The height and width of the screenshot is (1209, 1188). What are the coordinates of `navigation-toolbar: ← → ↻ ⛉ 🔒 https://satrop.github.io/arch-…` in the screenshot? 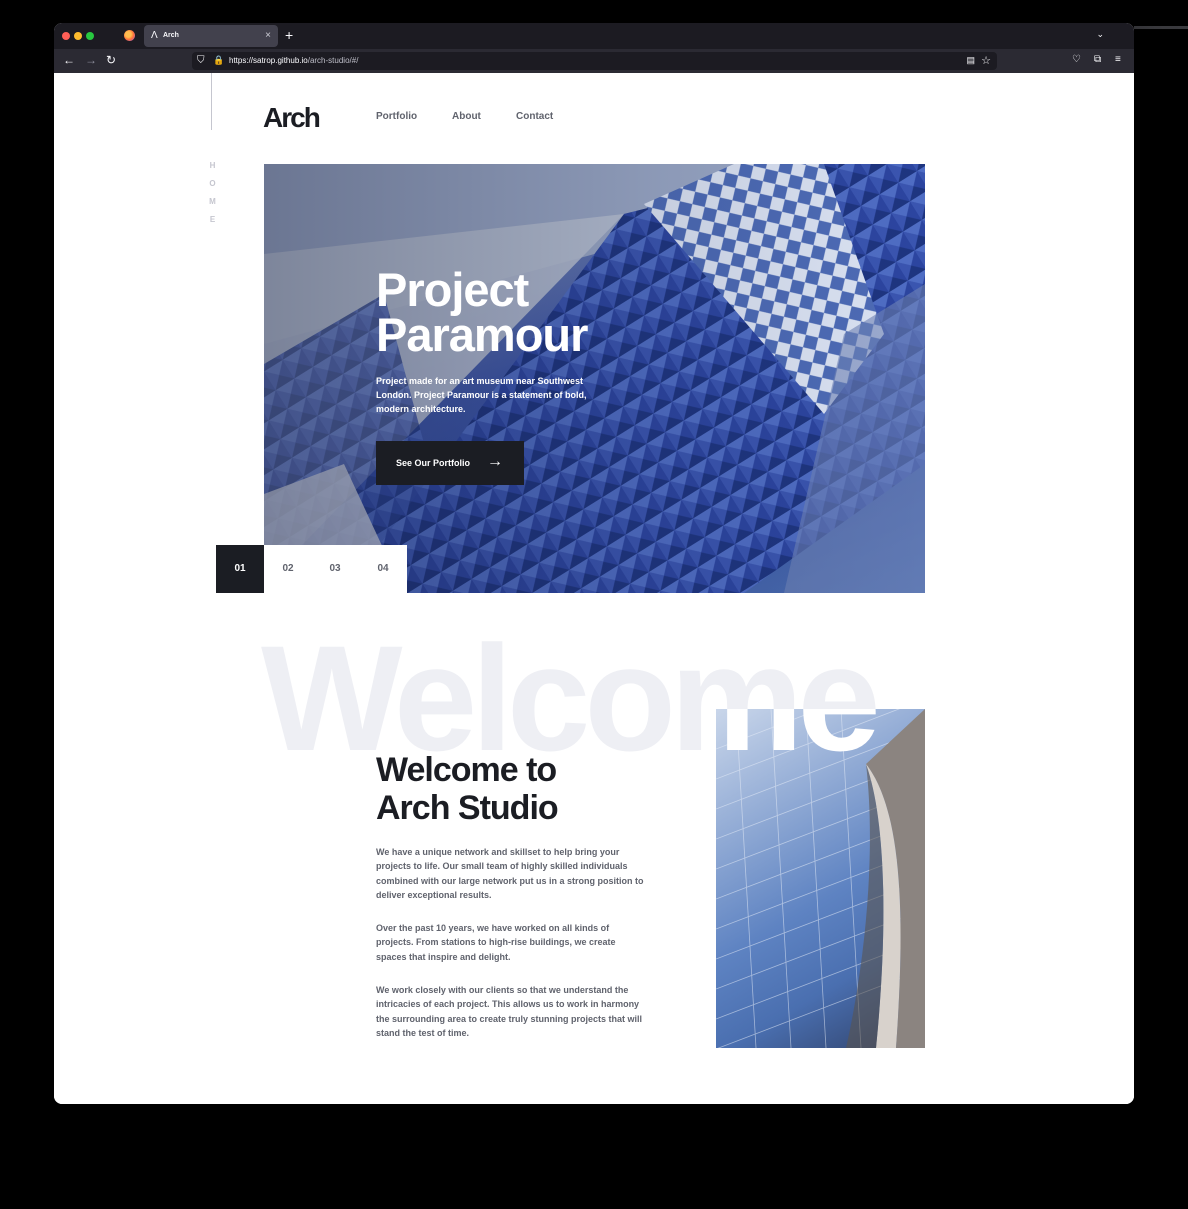 It's located at (594, 61).